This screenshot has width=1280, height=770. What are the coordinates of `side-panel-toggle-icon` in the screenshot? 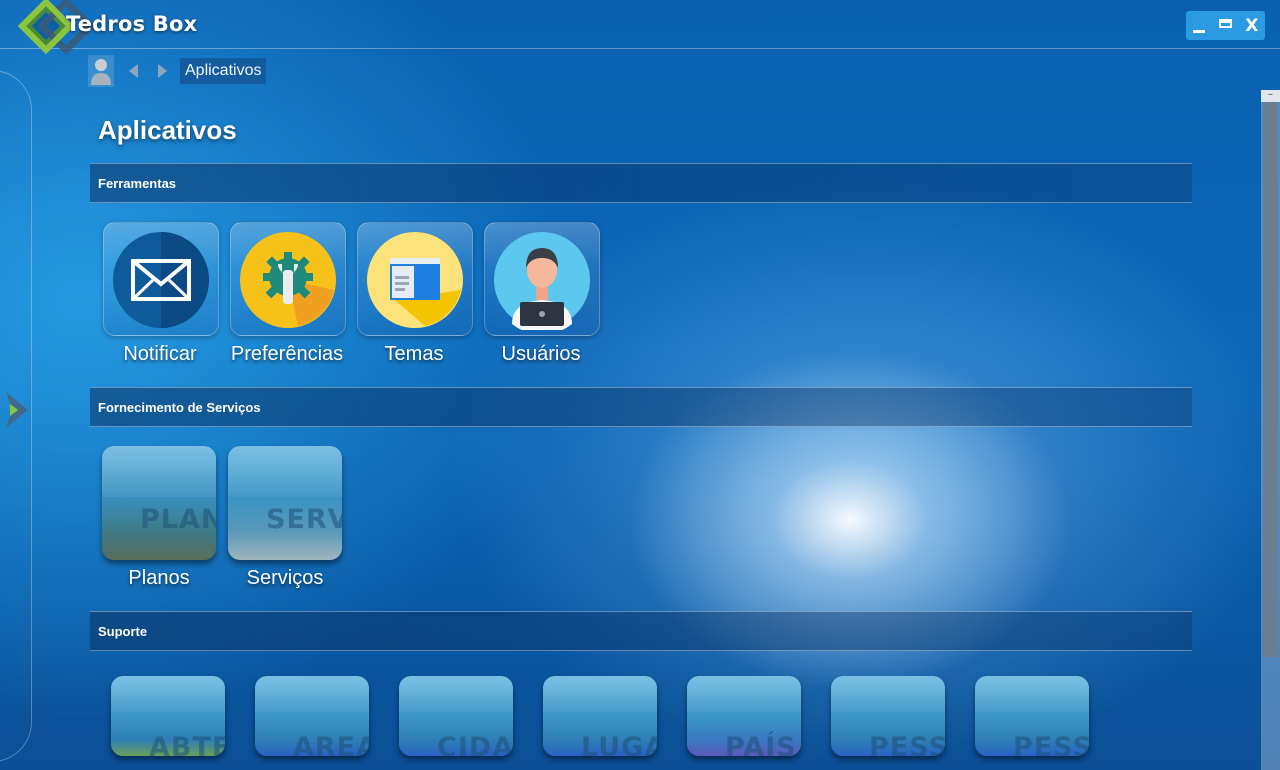 It's located at (17, 410).